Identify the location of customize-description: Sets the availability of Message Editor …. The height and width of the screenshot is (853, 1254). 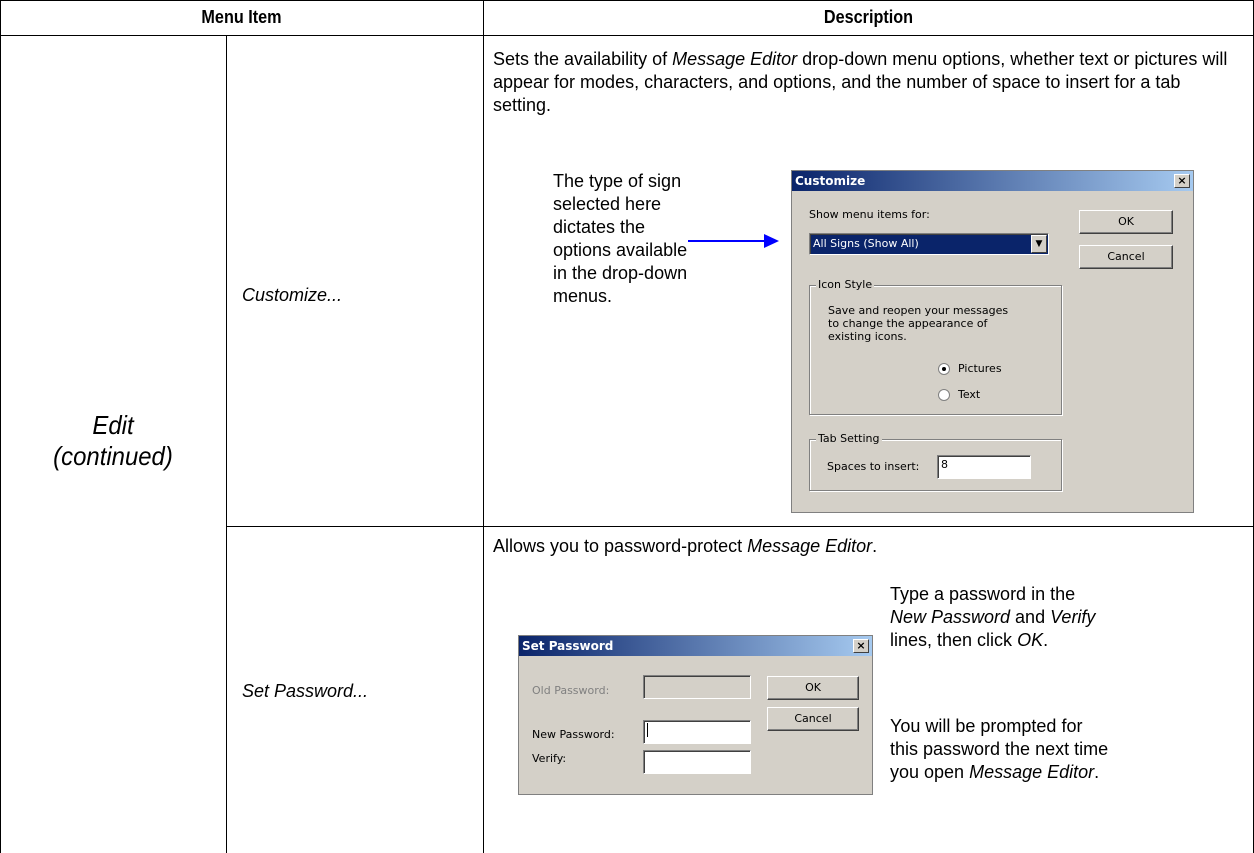
(860, 82).